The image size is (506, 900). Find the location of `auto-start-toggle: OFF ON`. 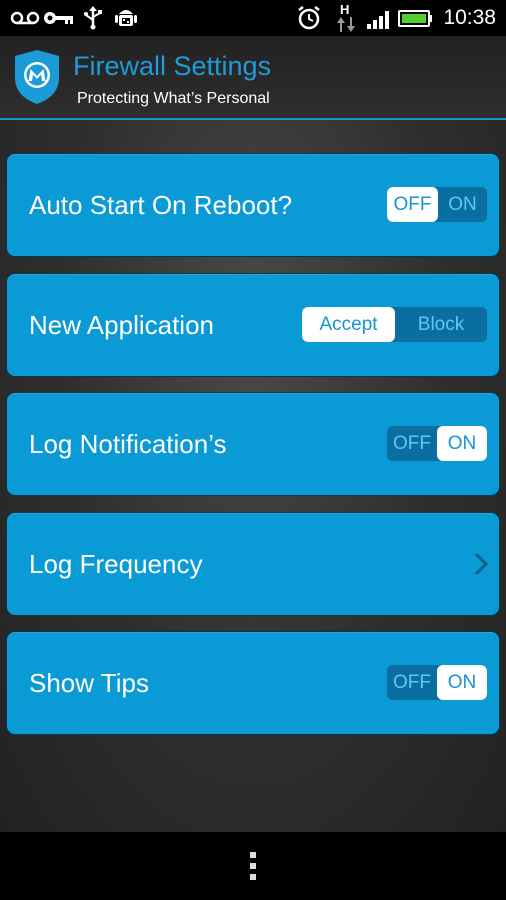

auto-start-toggle: OFF ON is located at coordinates (437, 204).